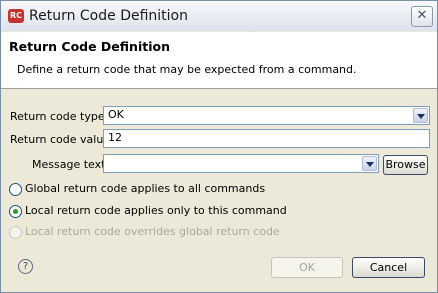 Image resolution: width=438 pixels, height=293 pixels. I want to click on return-code-type-value: OK, so click(116, 114).